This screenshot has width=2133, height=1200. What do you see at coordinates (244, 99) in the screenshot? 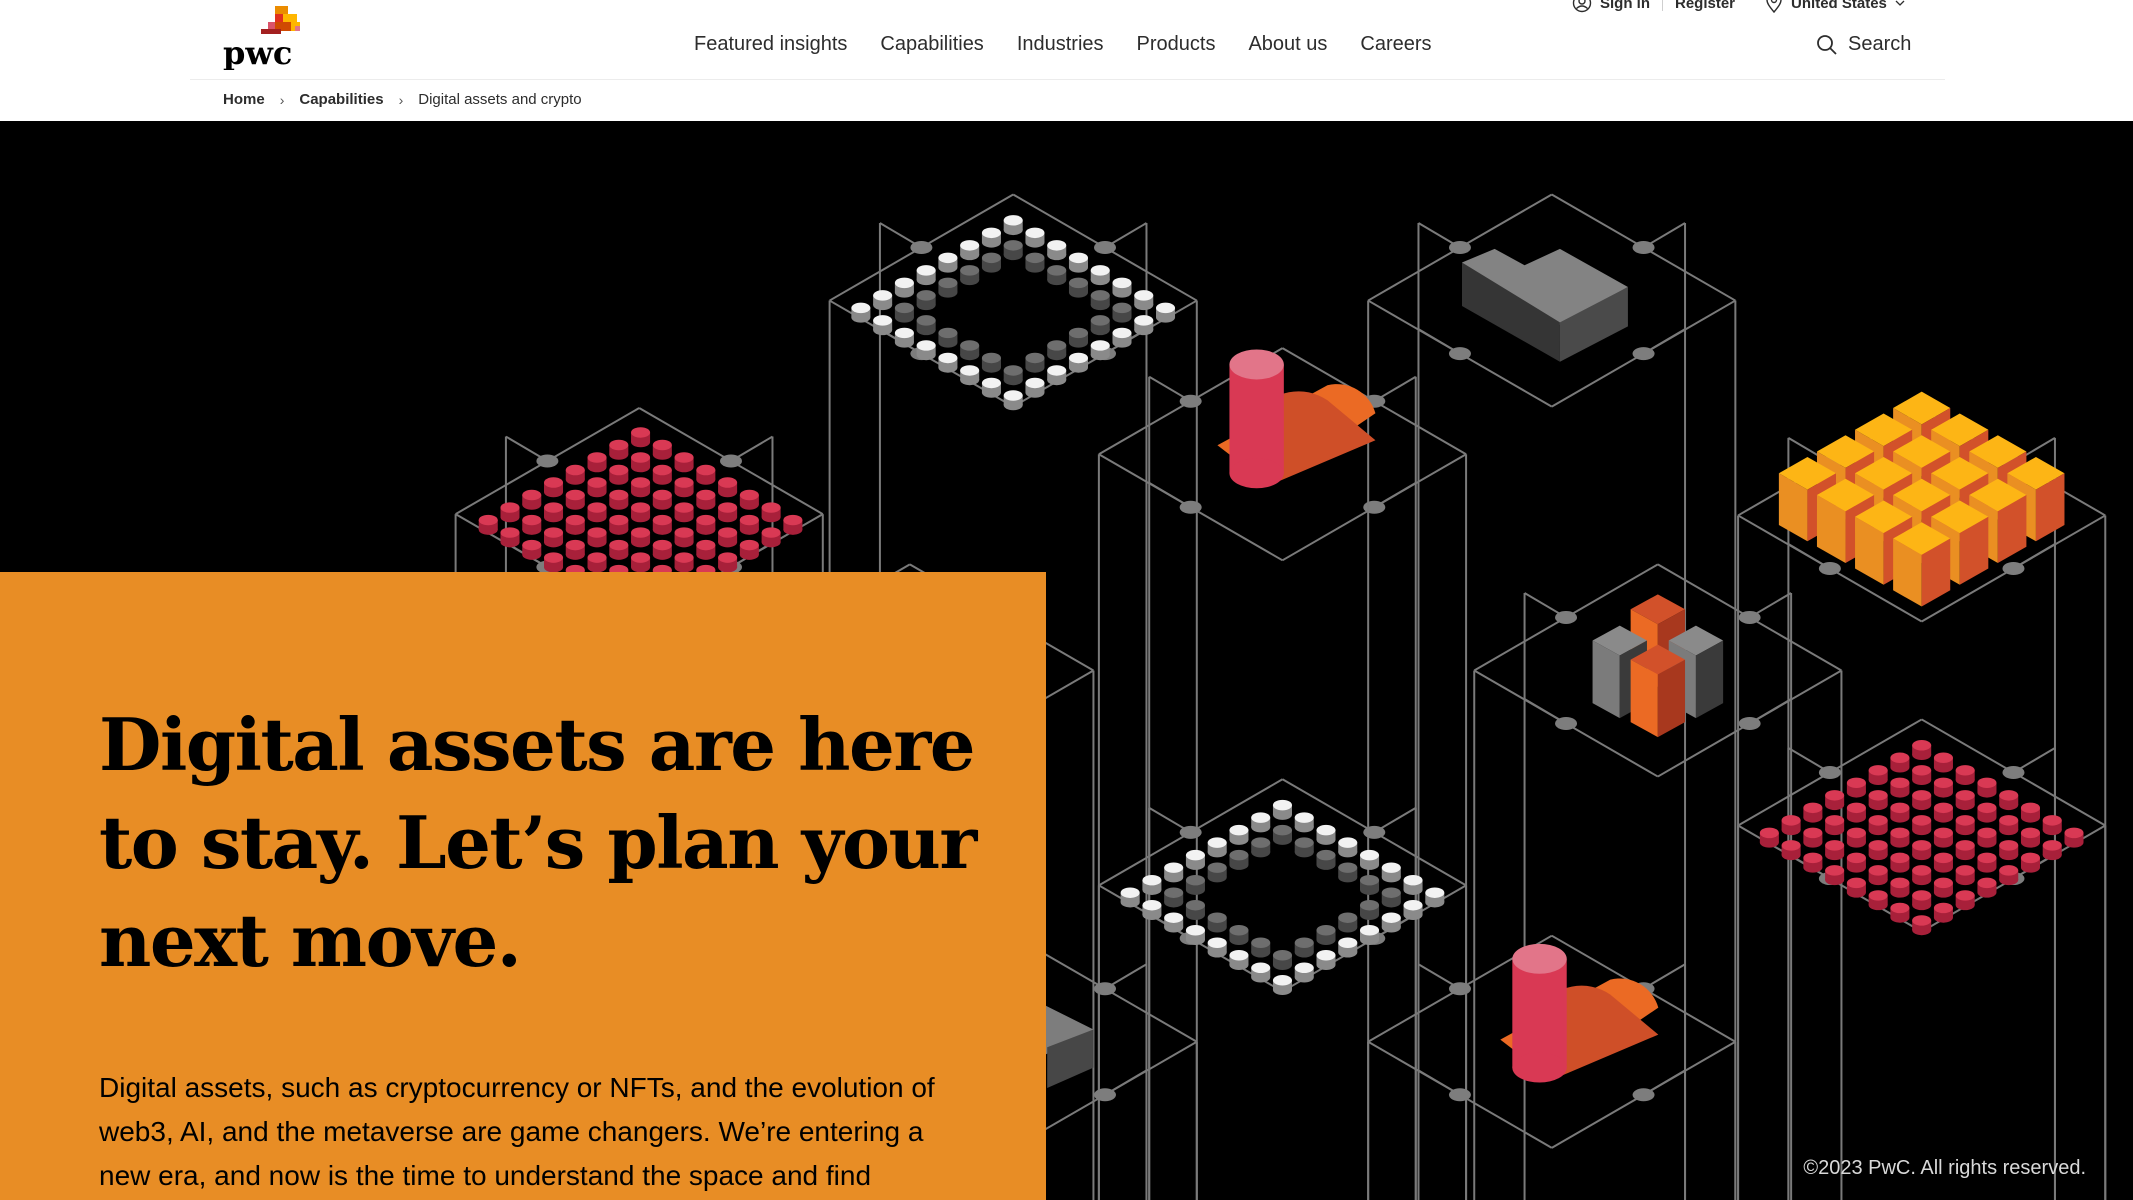
I see `breadcrumb-home: Home` at bounding box center [244, 99].